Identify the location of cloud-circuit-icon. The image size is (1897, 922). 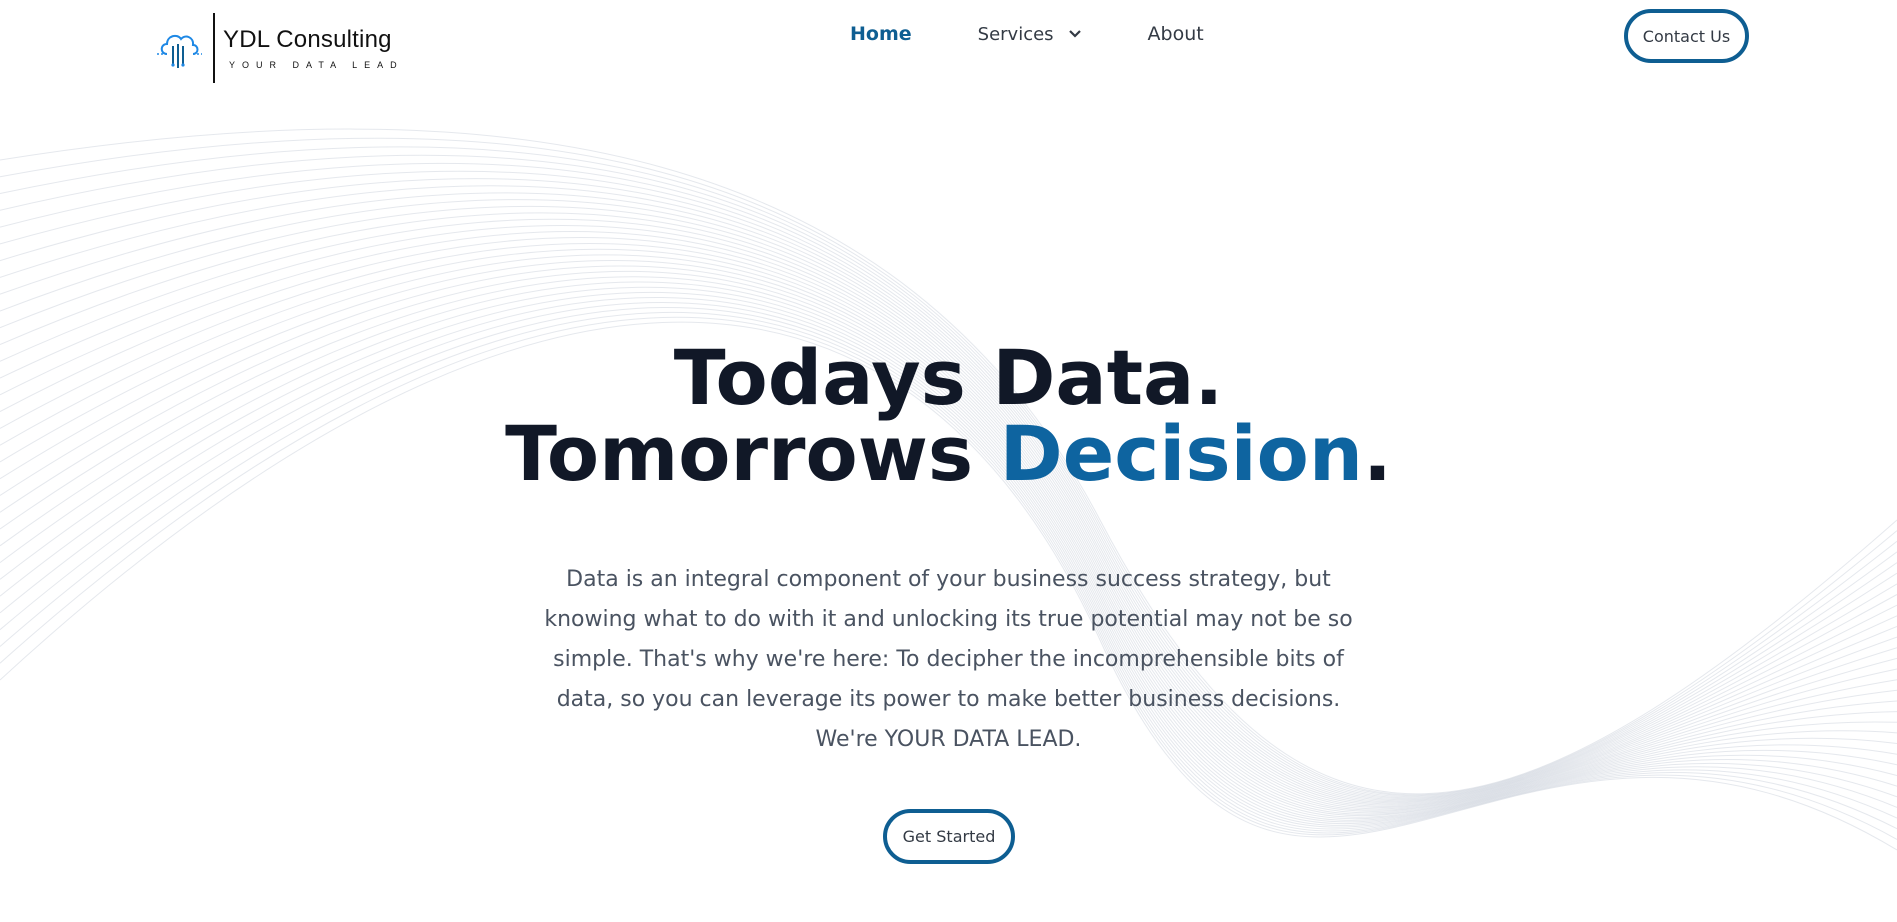
(179, 51).